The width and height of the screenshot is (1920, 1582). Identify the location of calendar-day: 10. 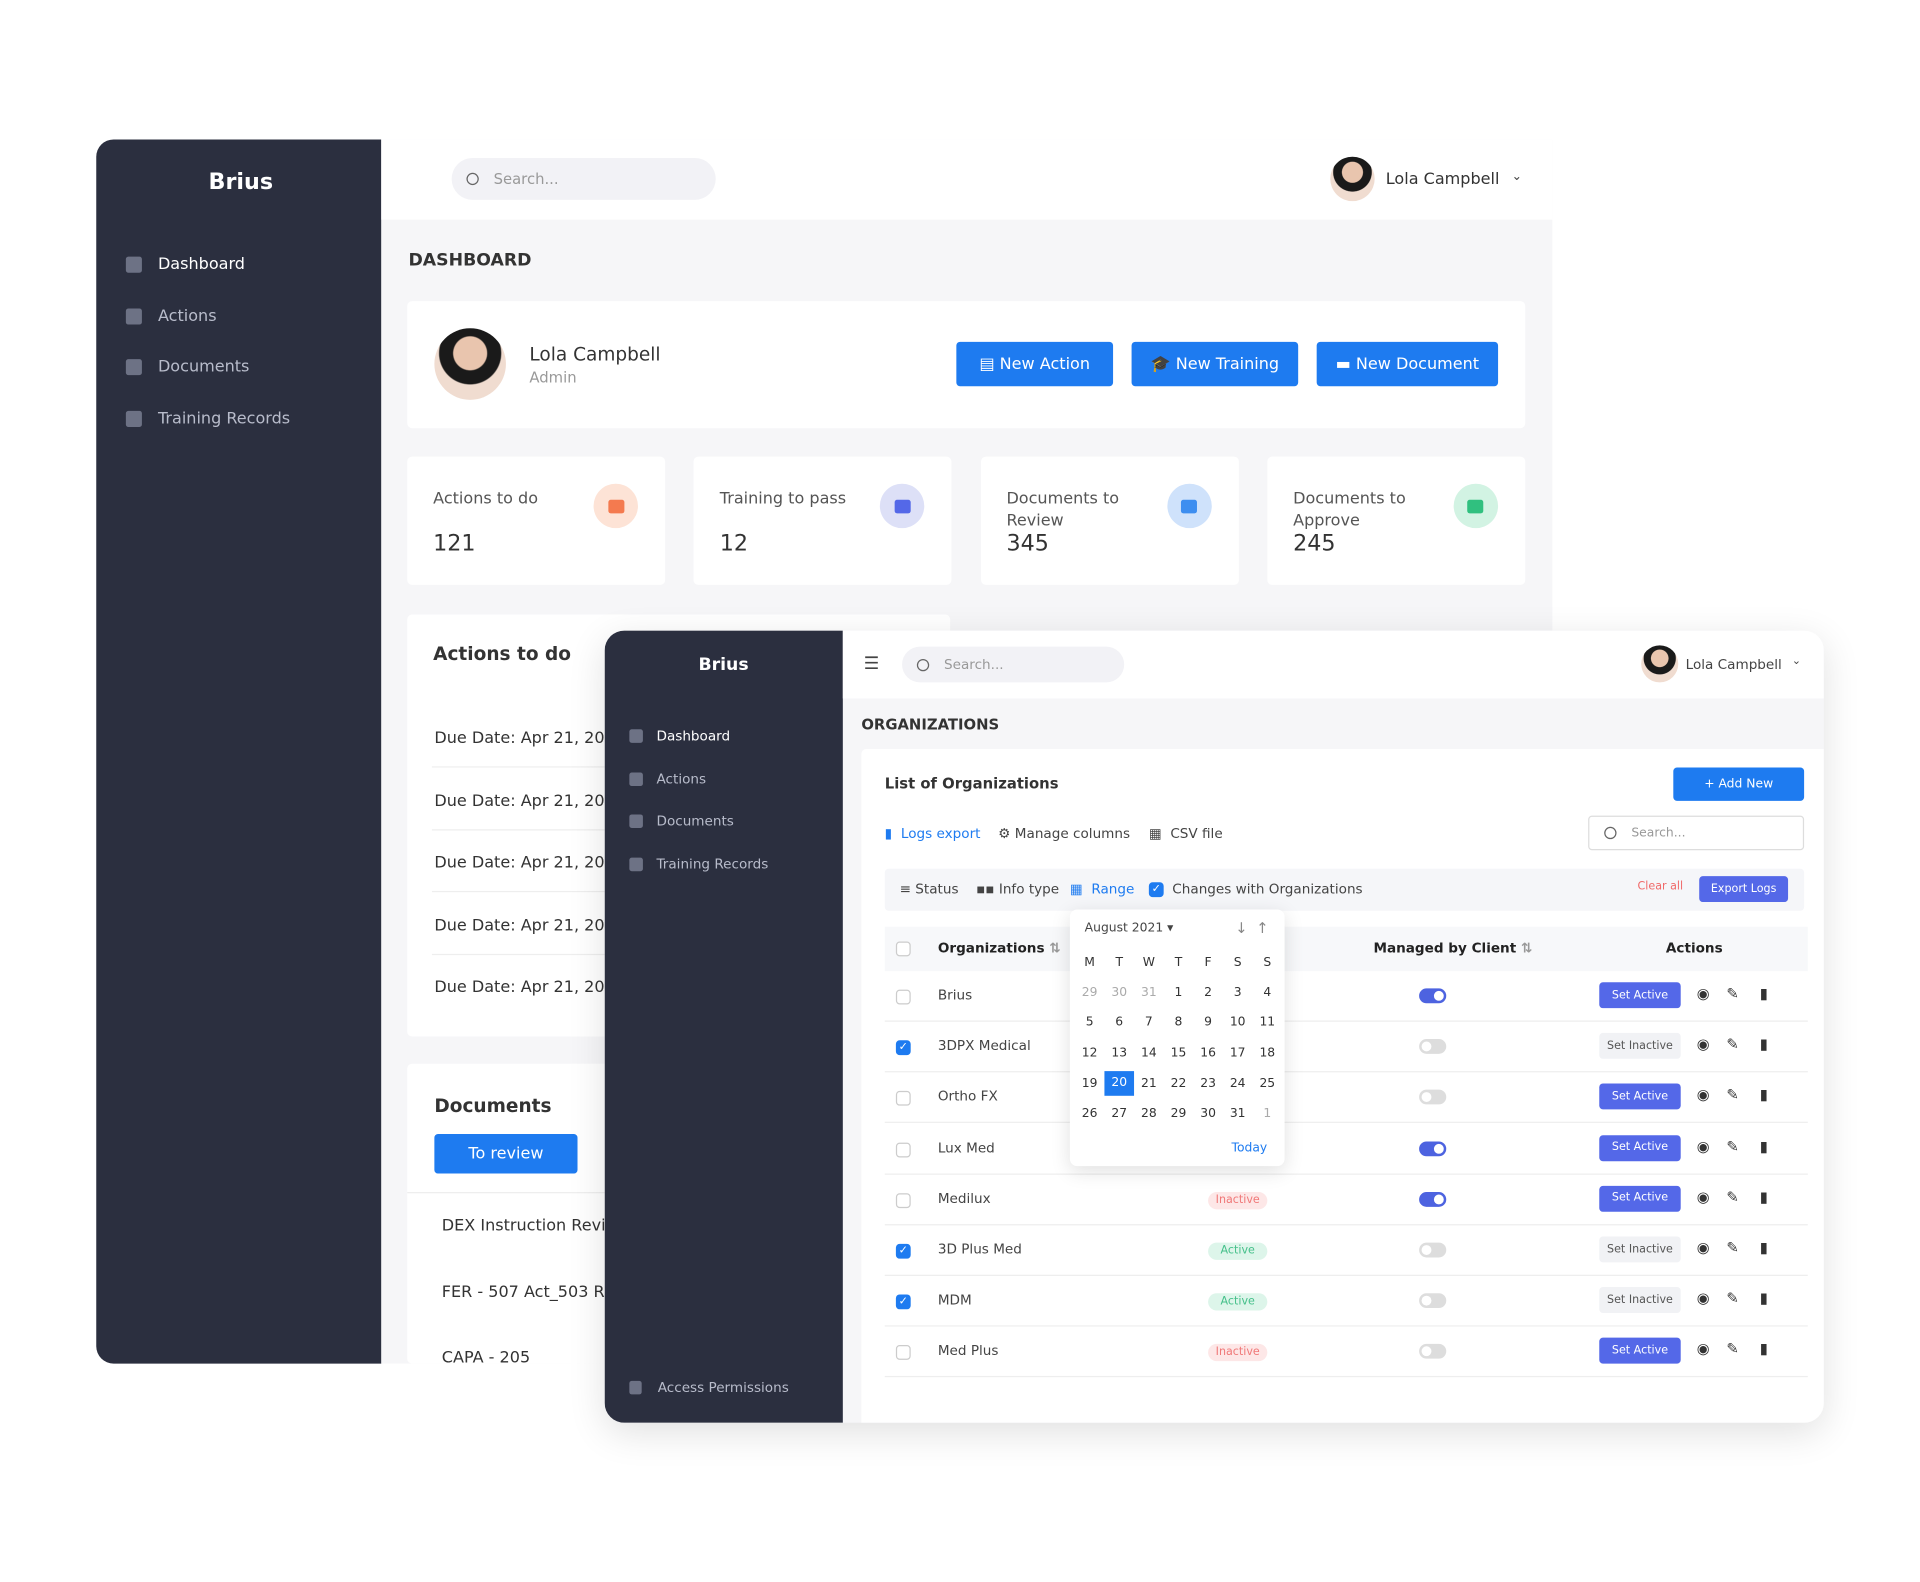
(1238, 1023).